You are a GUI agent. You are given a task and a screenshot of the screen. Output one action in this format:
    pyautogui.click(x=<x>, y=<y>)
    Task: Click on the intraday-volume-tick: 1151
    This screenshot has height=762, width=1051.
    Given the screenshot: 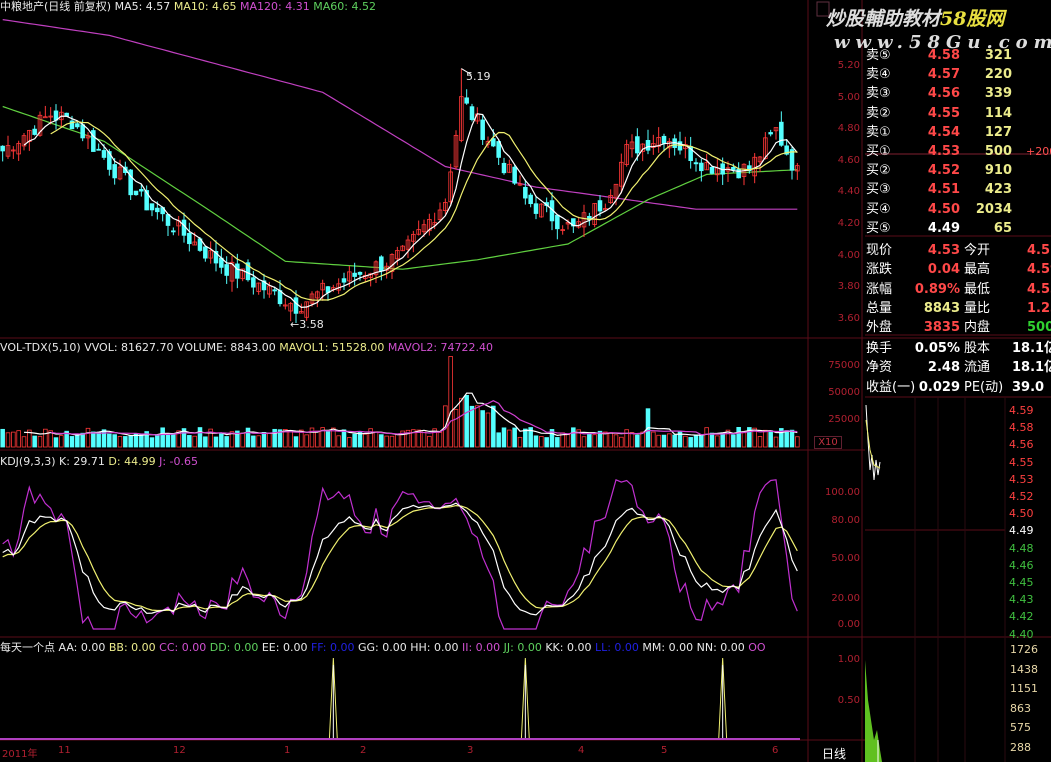 What is the action you would take?
    pyautogui.click(x=1024, y=689)
    